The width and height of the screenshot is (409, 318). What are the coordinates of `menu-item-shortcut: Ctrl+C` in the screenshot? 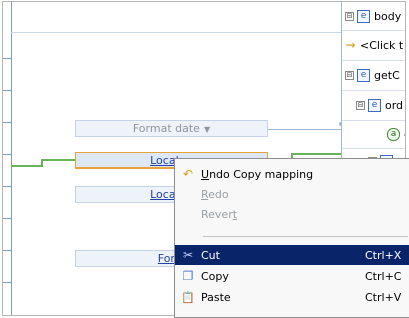 It's located at (383, 276).